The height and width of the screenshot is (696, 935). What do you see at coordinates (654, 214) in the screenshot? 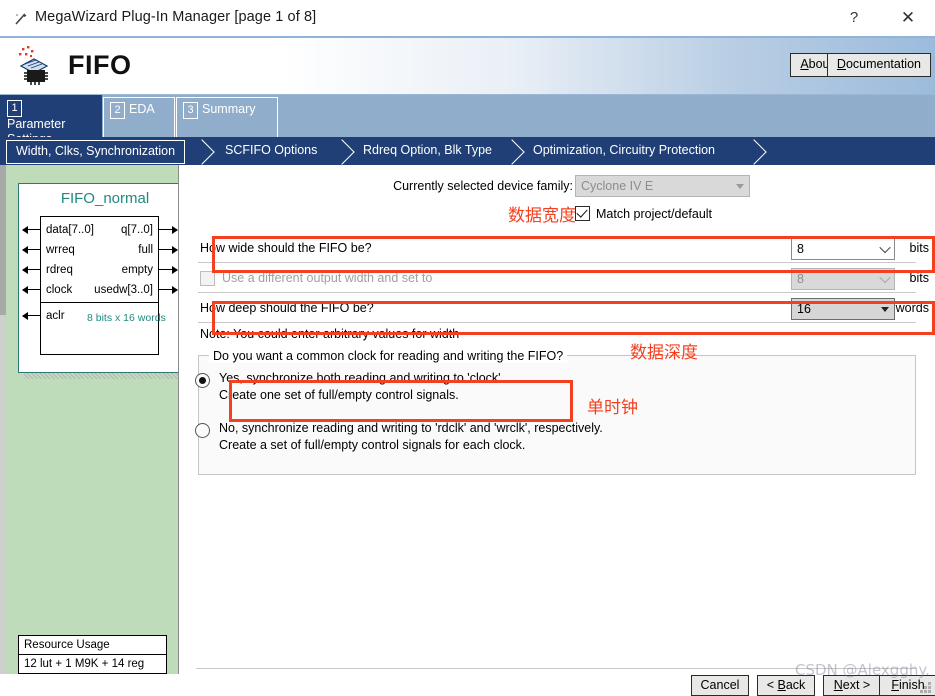
I see `match-project-label: Match project/default` at bounding box center [654, 214].